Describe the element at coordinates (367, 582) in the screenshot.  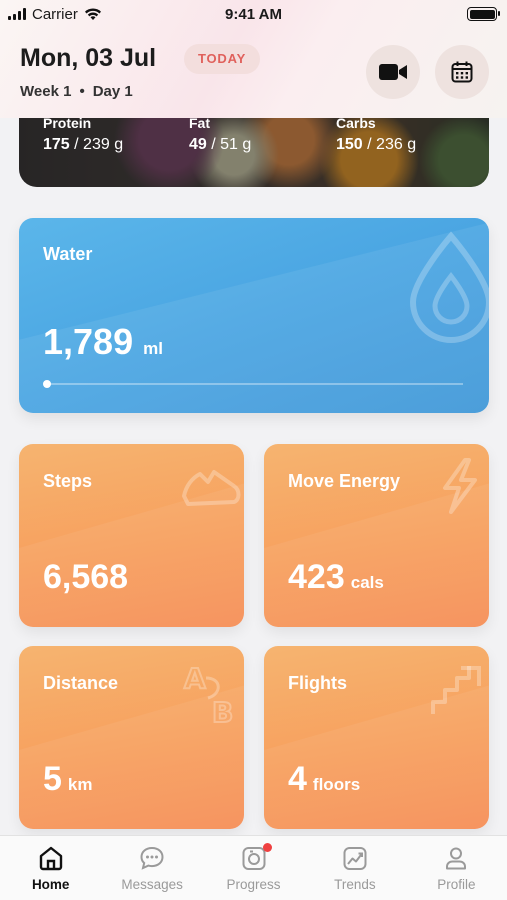
I see `move-energy-unit: cals` at that location.